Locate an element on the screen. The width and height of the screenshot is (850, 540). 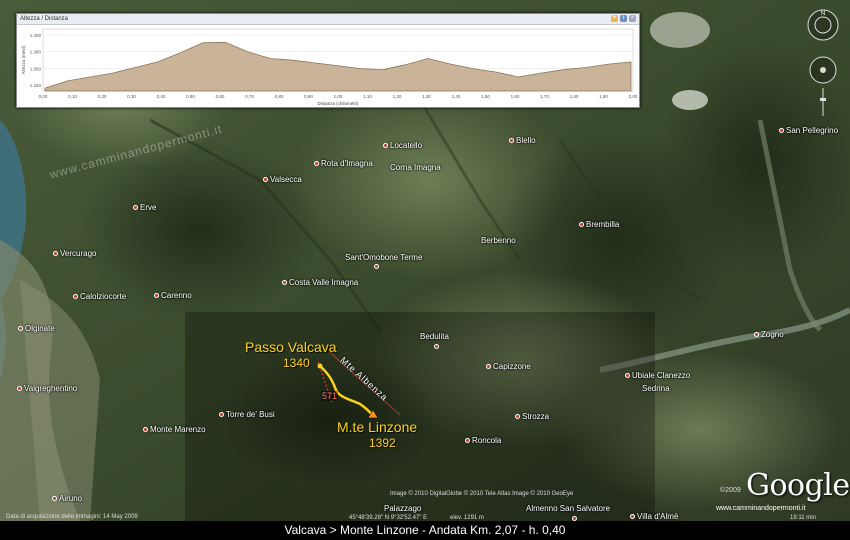
x-tick-label: 1,40 is located at coordinates (456, 96).